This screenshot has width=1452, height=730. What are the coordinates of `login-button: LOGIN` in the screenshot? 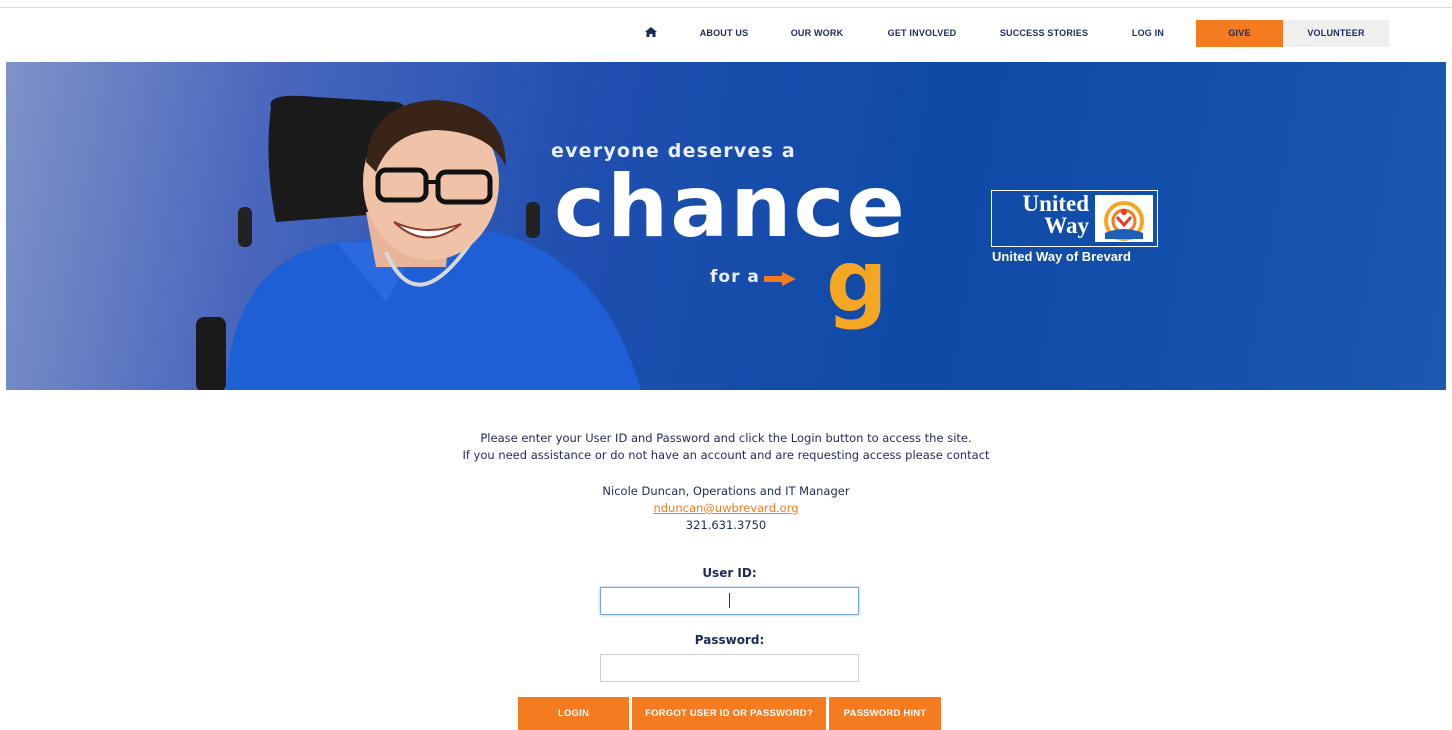 It's located at (573, 713).